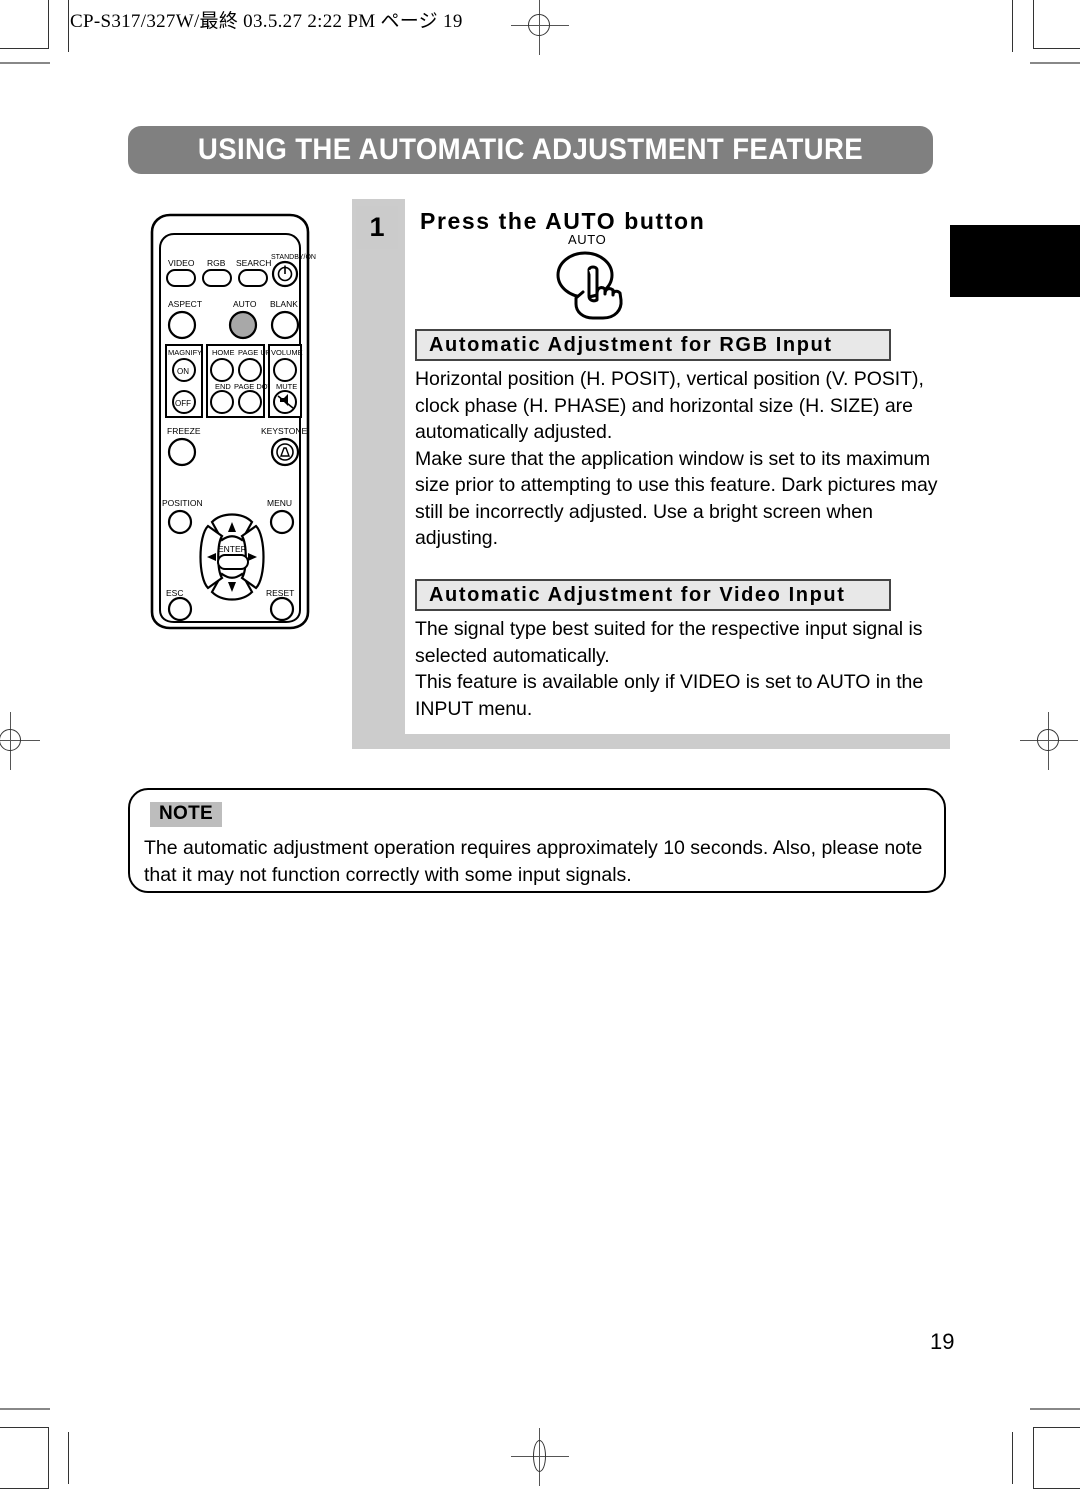 The image size is (1080, 1489). Describe the element at coordinates (223, 386) in the screenshot. I see `remote-label-end: END` at that location.